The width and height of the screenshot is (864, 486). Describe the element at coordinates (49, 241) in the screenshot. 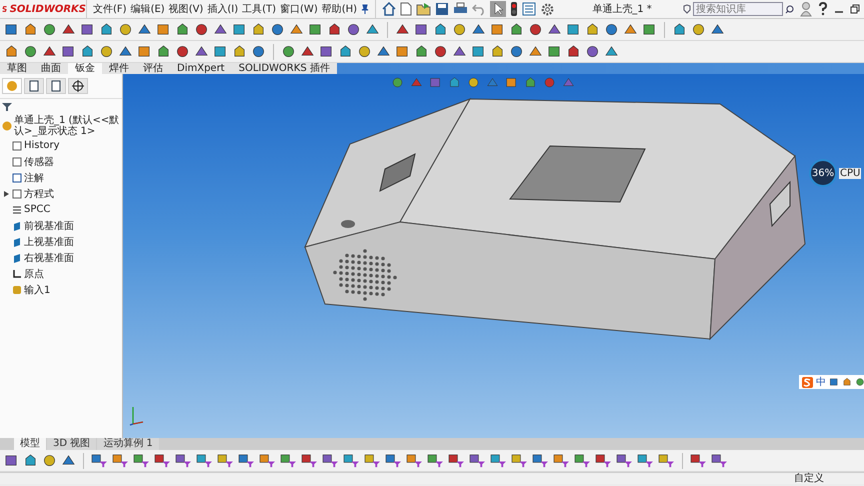

I see `tree-item: 上视基准面` at that location.